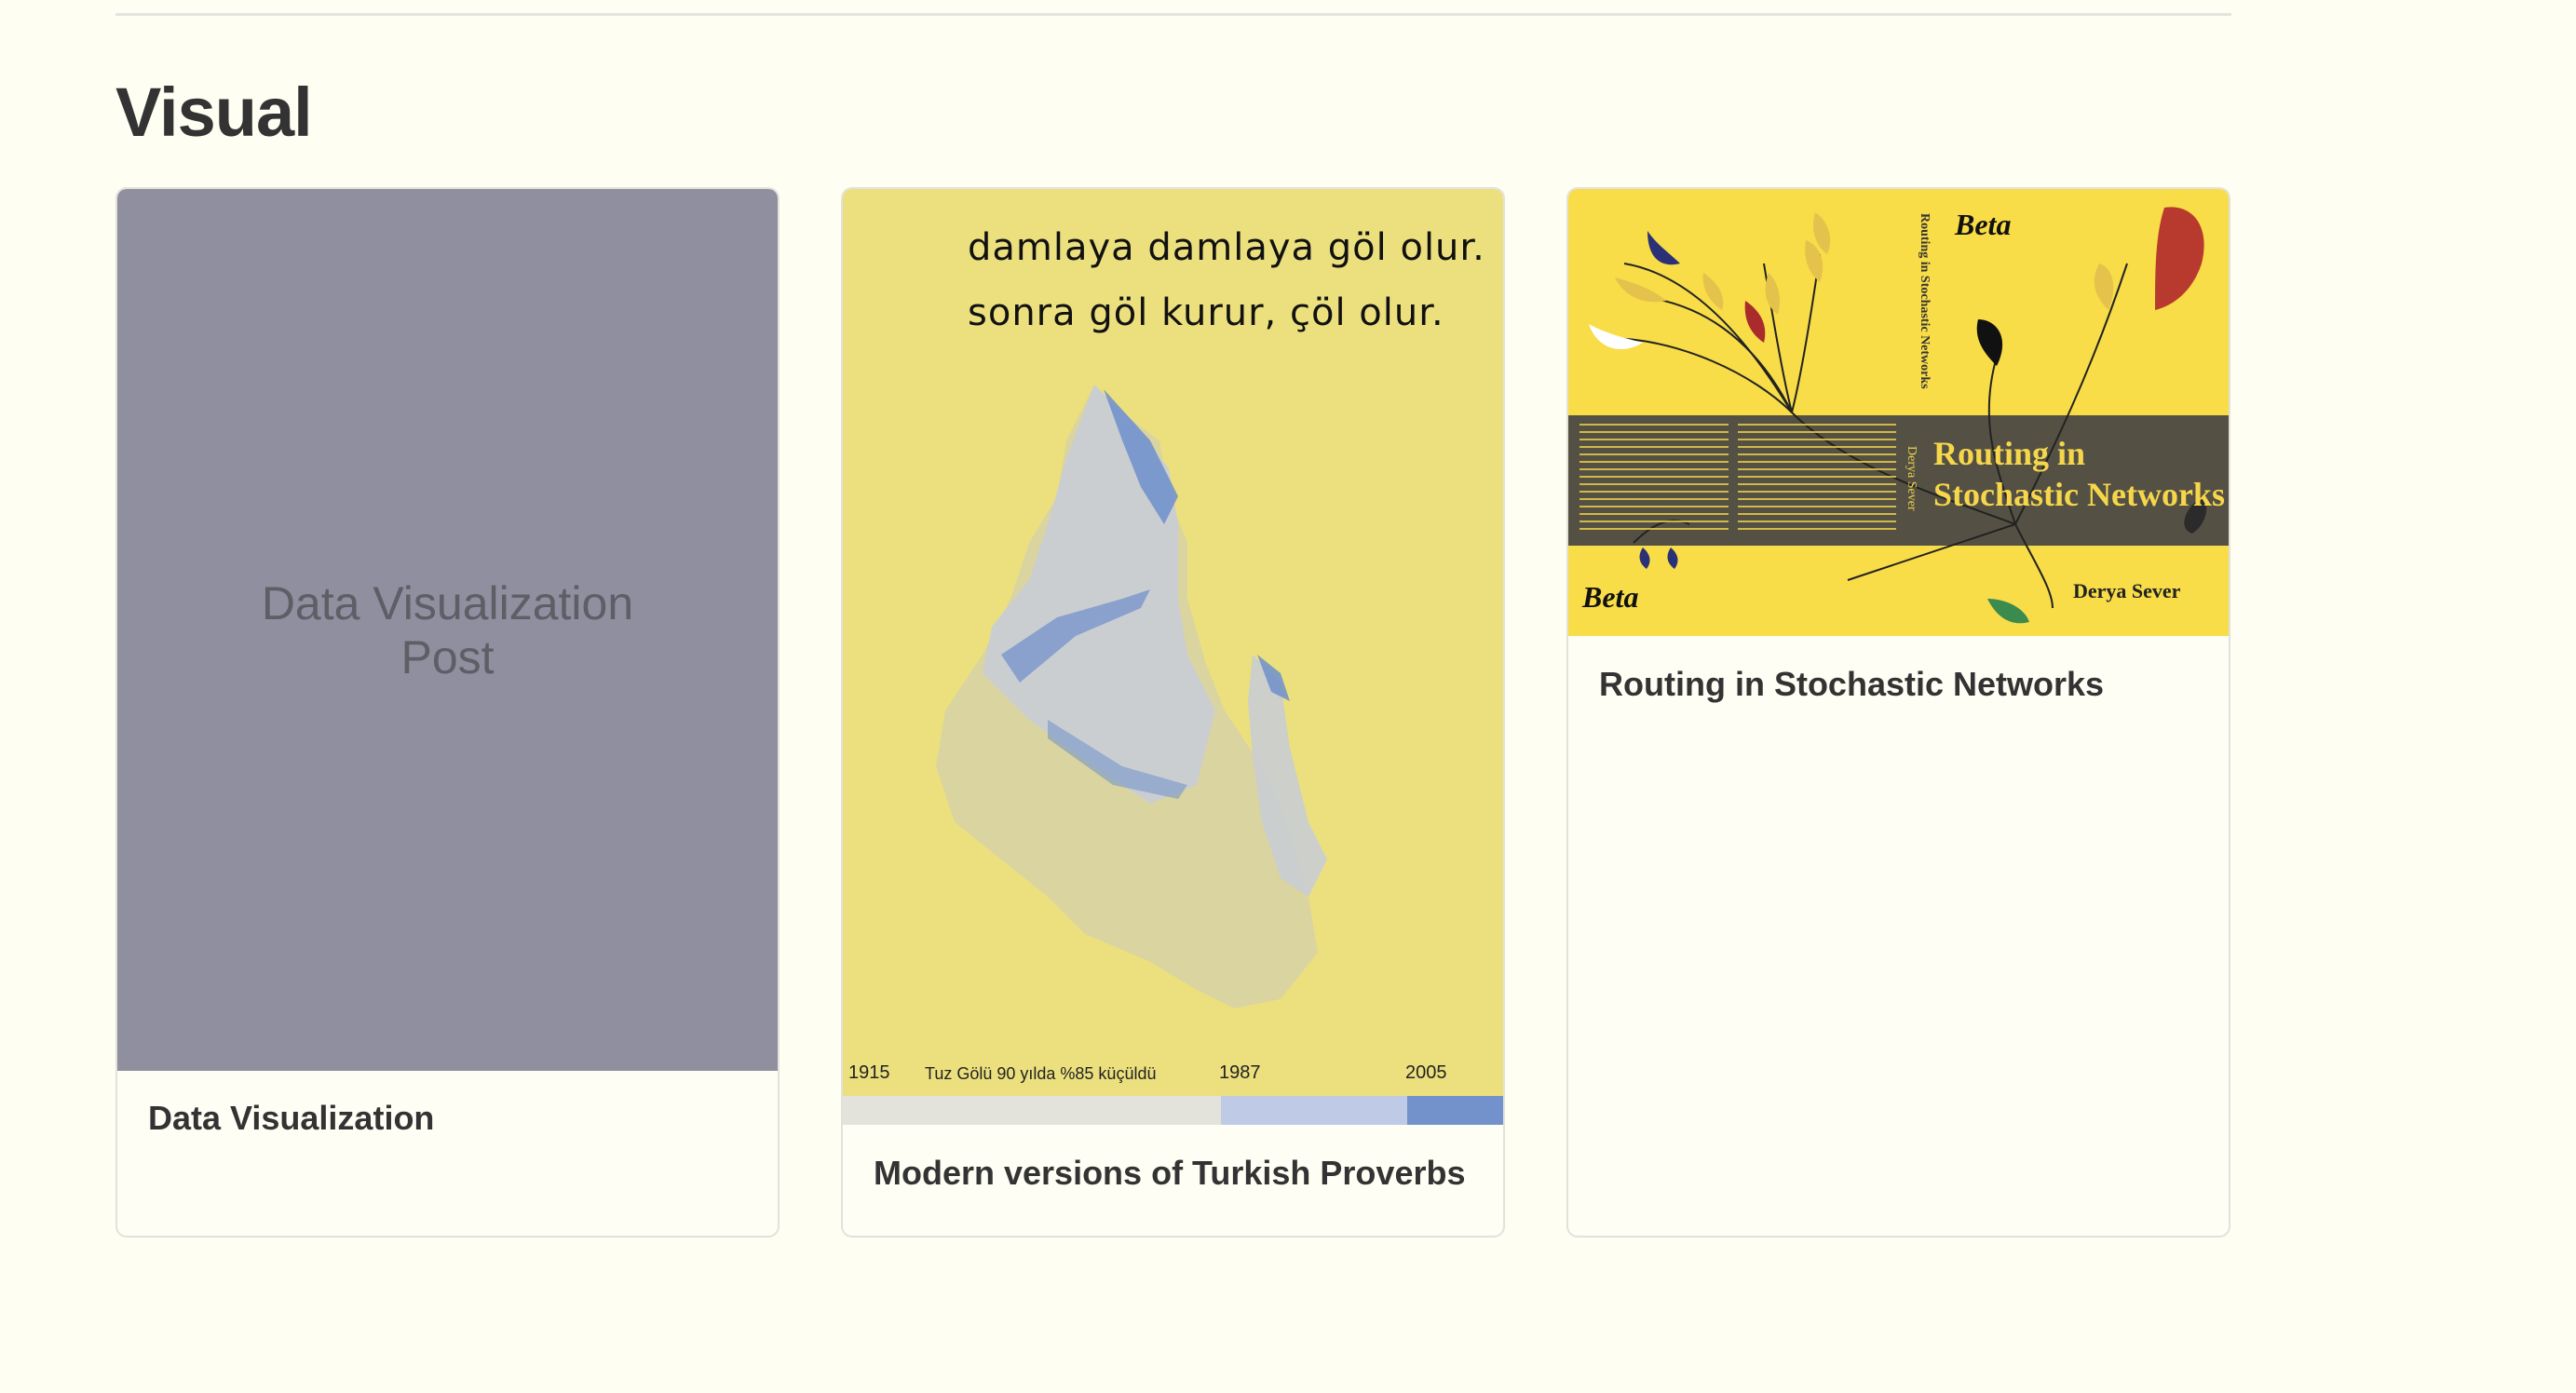 This screenshot has height=1393, width=2576. Describe the element at coordinates (1455, 1110) in the screenshot. I see `timeline-bar-2005` at that location.